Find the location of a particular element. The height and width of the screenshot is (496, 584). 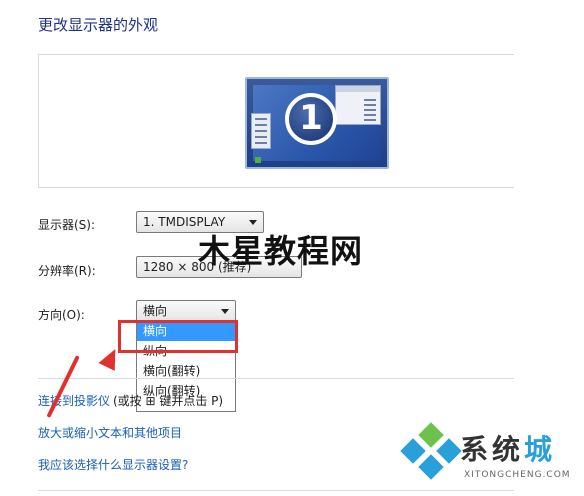

logo-diamond-green is located at coordinates (431, 435).